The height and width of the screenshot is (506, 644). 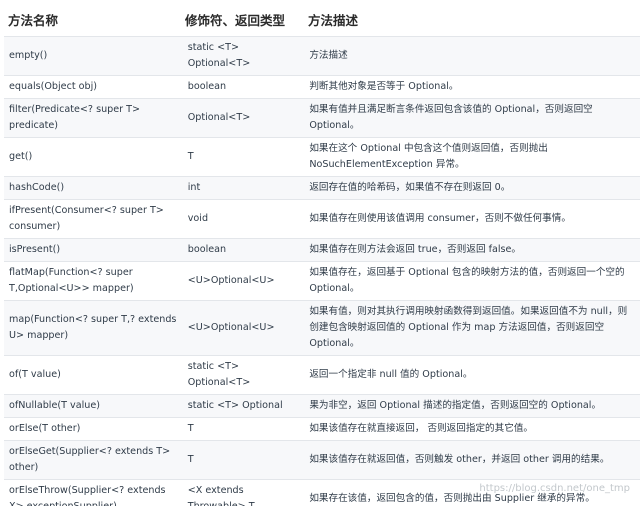 I want to click on description-cell: 如果该值存在就返回值，否则触发 other，并返回 other 调用的结果。, so click(x=472, y=460).